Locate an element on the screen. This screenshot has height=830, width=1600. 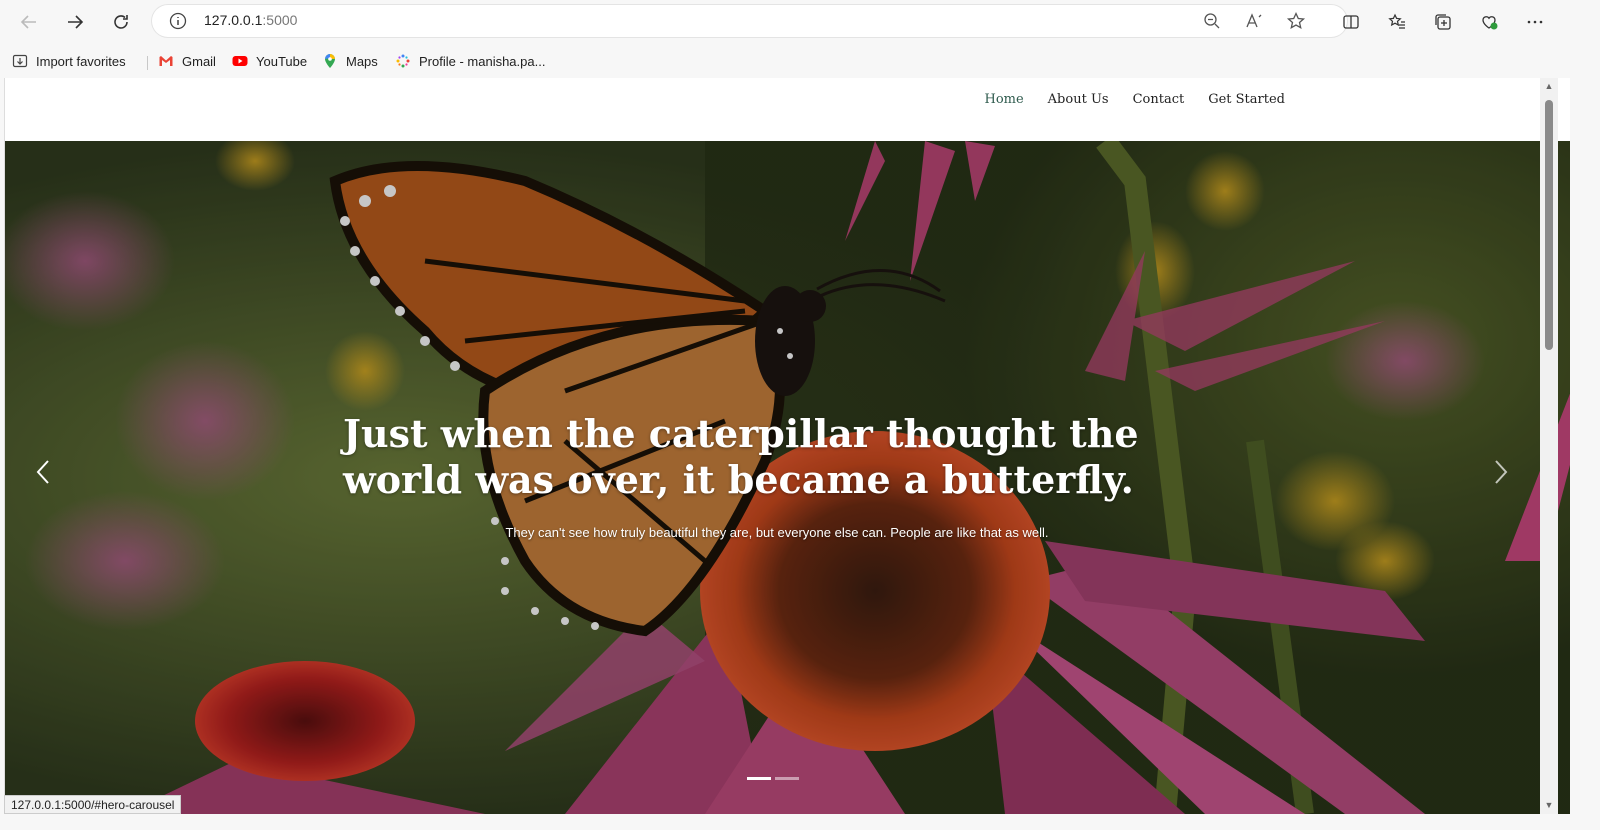
main-nav: Home About Us Contact Get Started is located at coordinates (1134, 99).